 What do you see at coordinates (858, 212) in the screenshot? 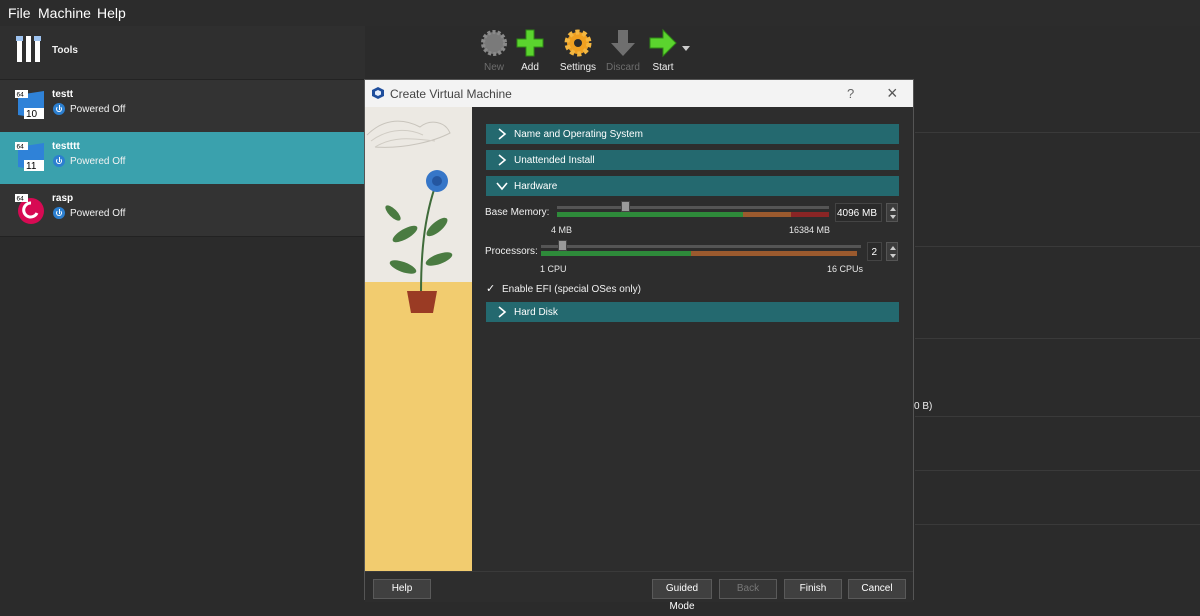
I see `memory-value-field: 4096 MB` at bounding box center [858, 212].